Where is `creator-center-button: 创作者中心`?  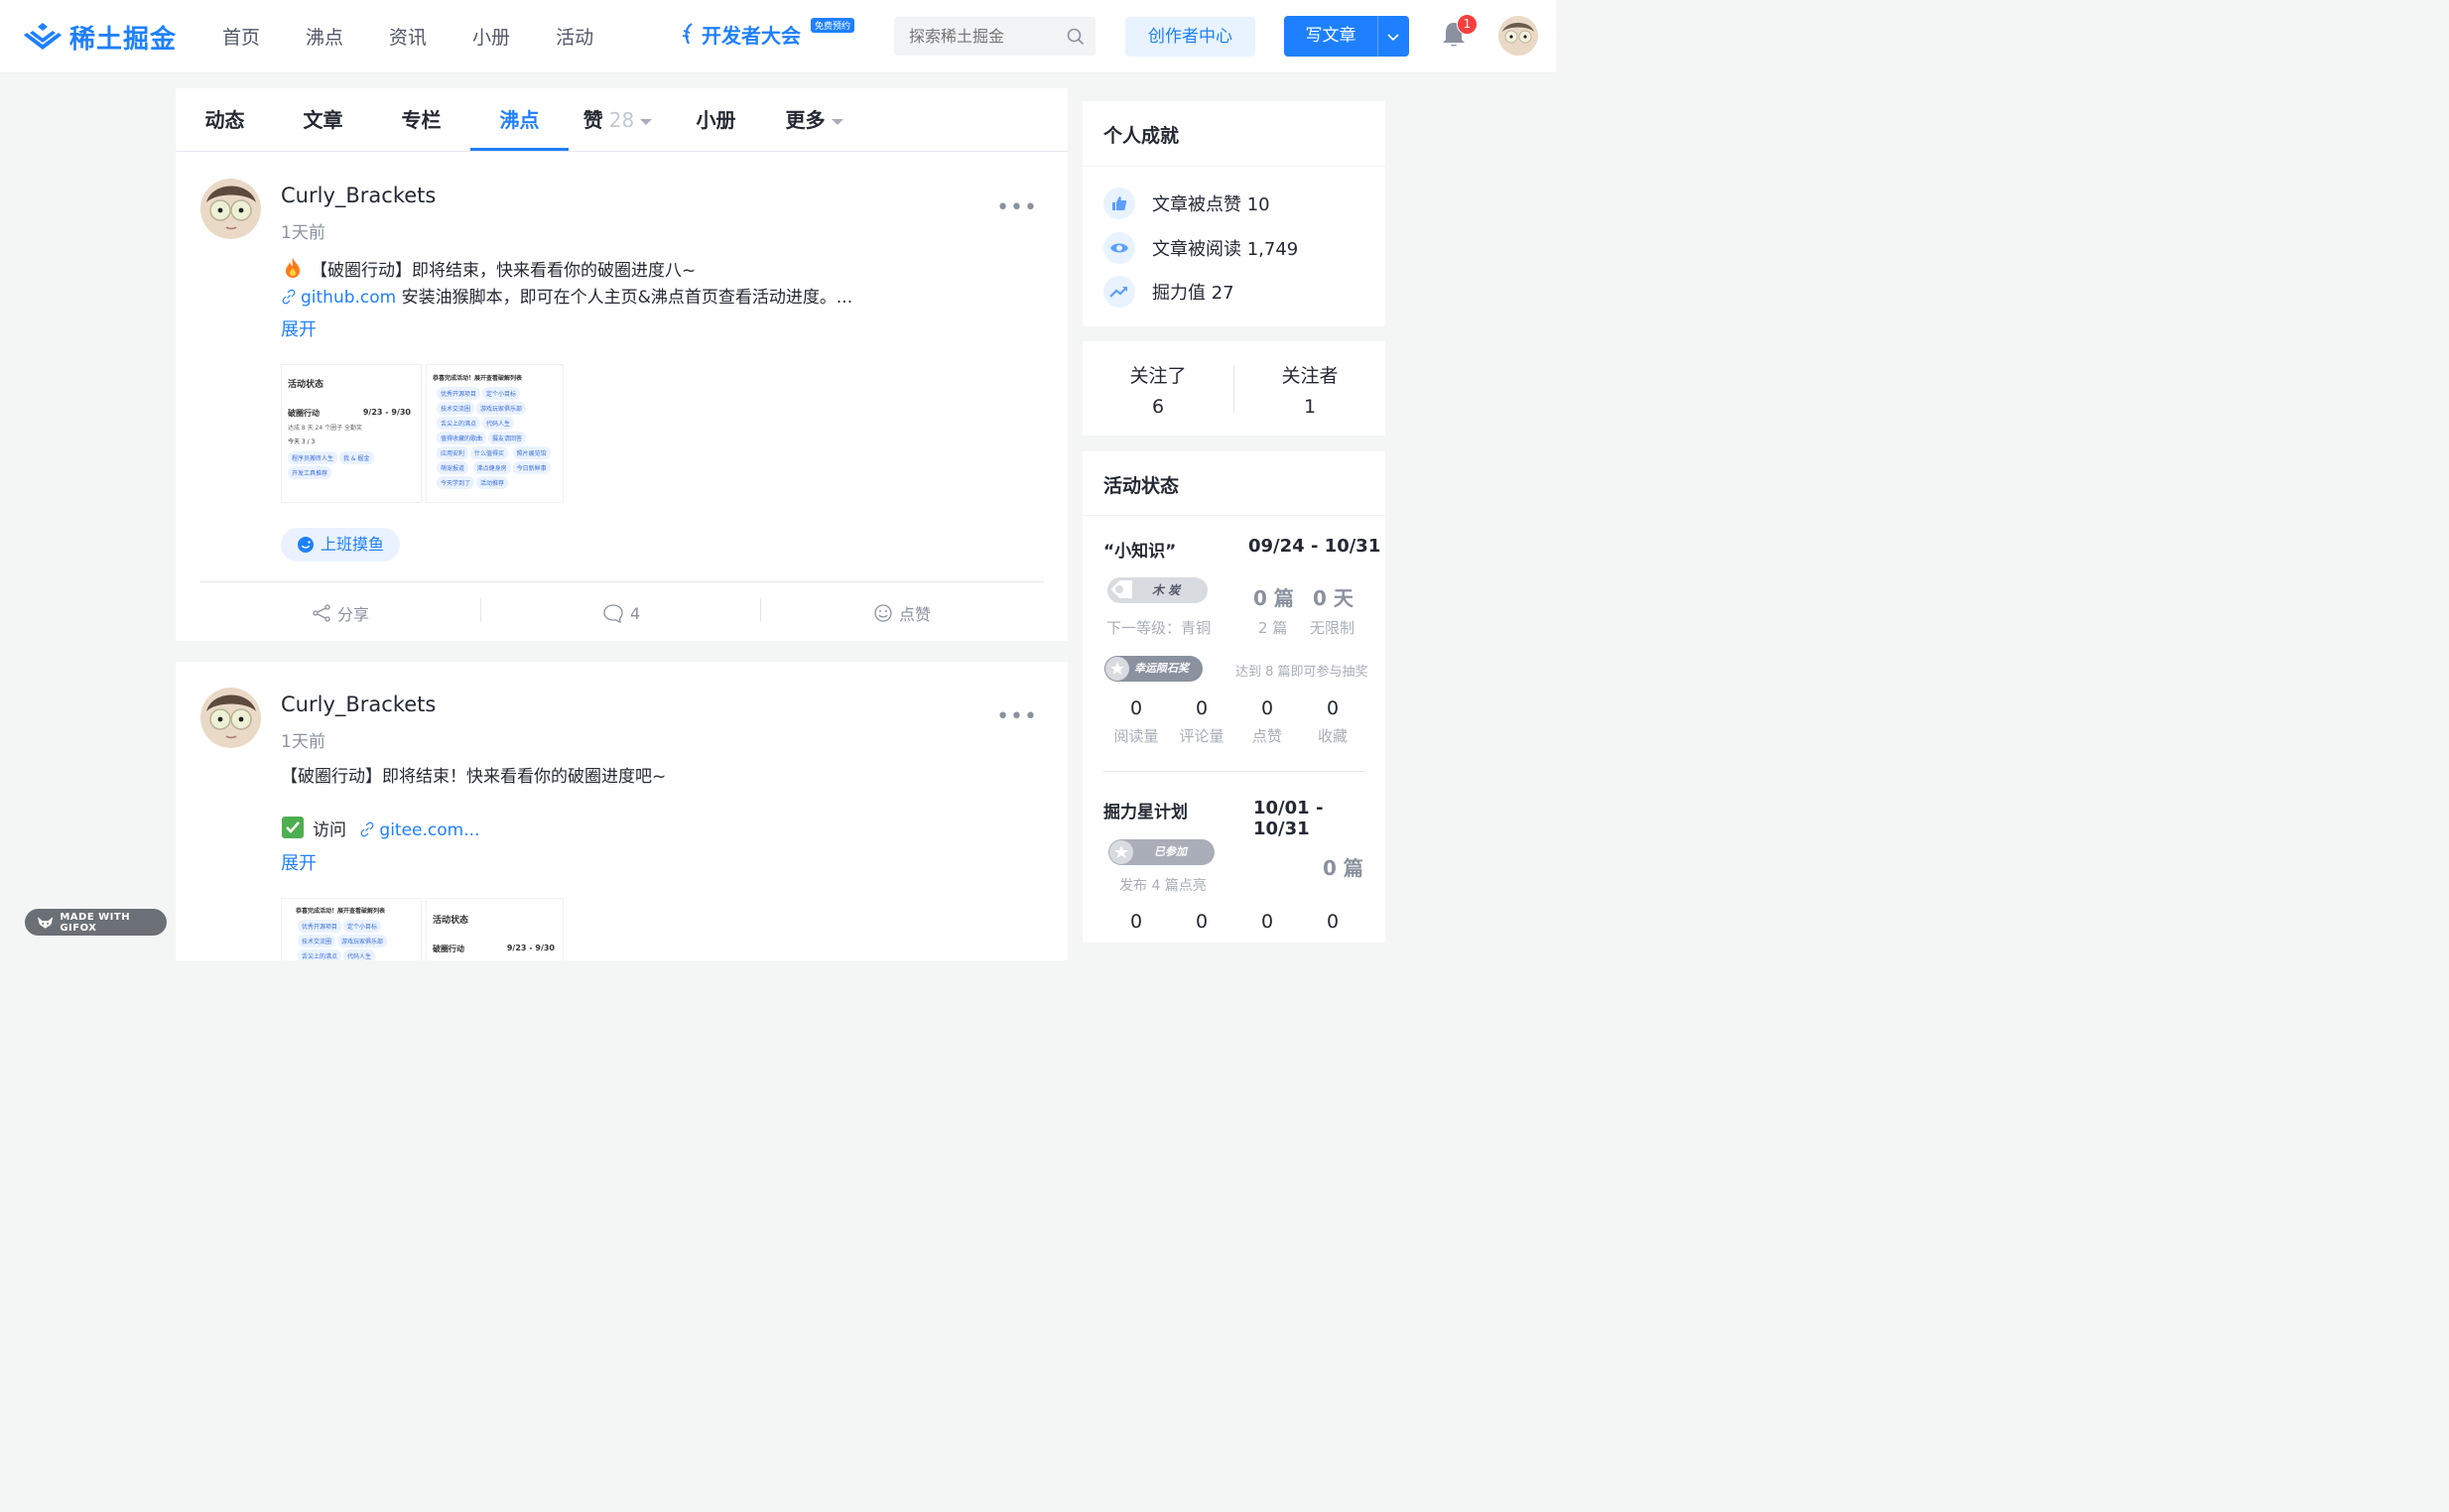 creator-center-button: 创作者中心 is located at coordinates (1190, 37).